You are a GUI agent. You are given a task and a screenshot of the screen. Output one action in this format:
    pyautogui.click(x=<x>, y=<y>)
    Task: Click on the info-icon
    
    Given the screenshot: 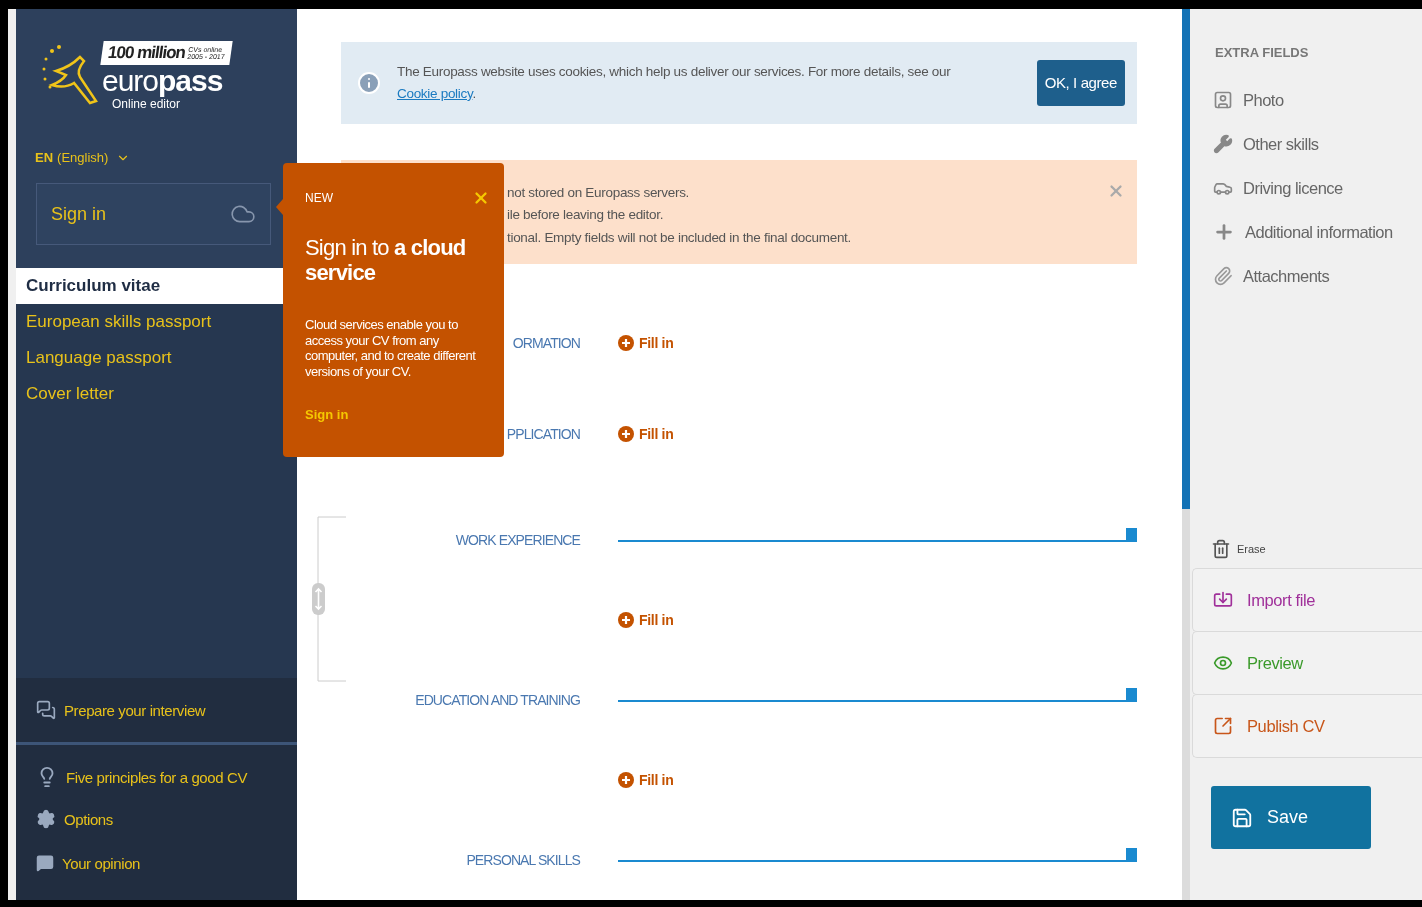 What is the action you would take?
    pyautogui.click(x=369, y=82)
    